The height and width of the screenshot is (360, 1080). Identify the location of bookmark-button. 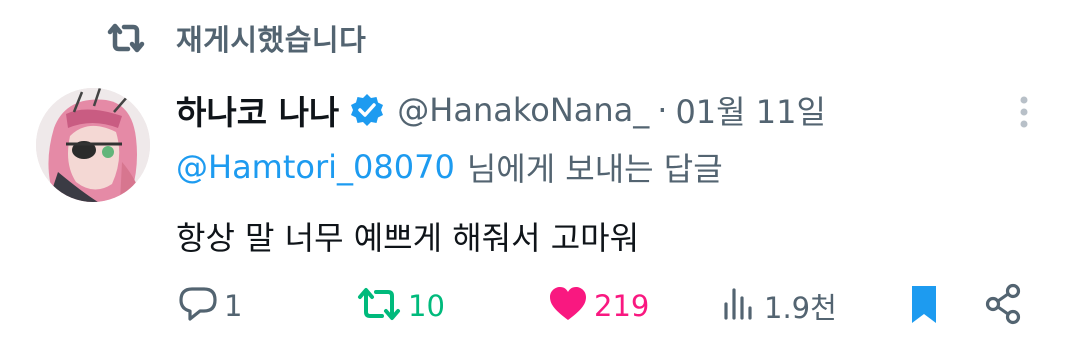
(924, 306).